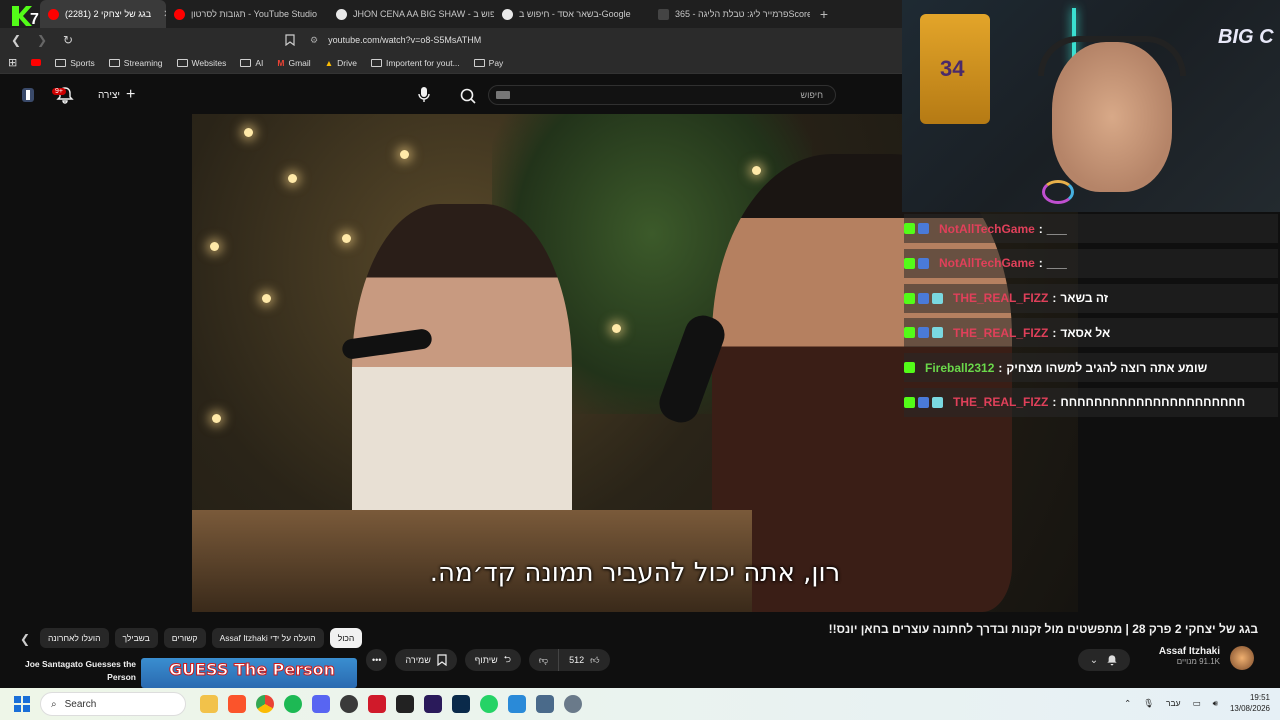  Describe the element at coordinates (267, 638) in the screenshot. I see `chip-uploaded-by: הועלה על ידי Assaf Itzhaki` at that location.